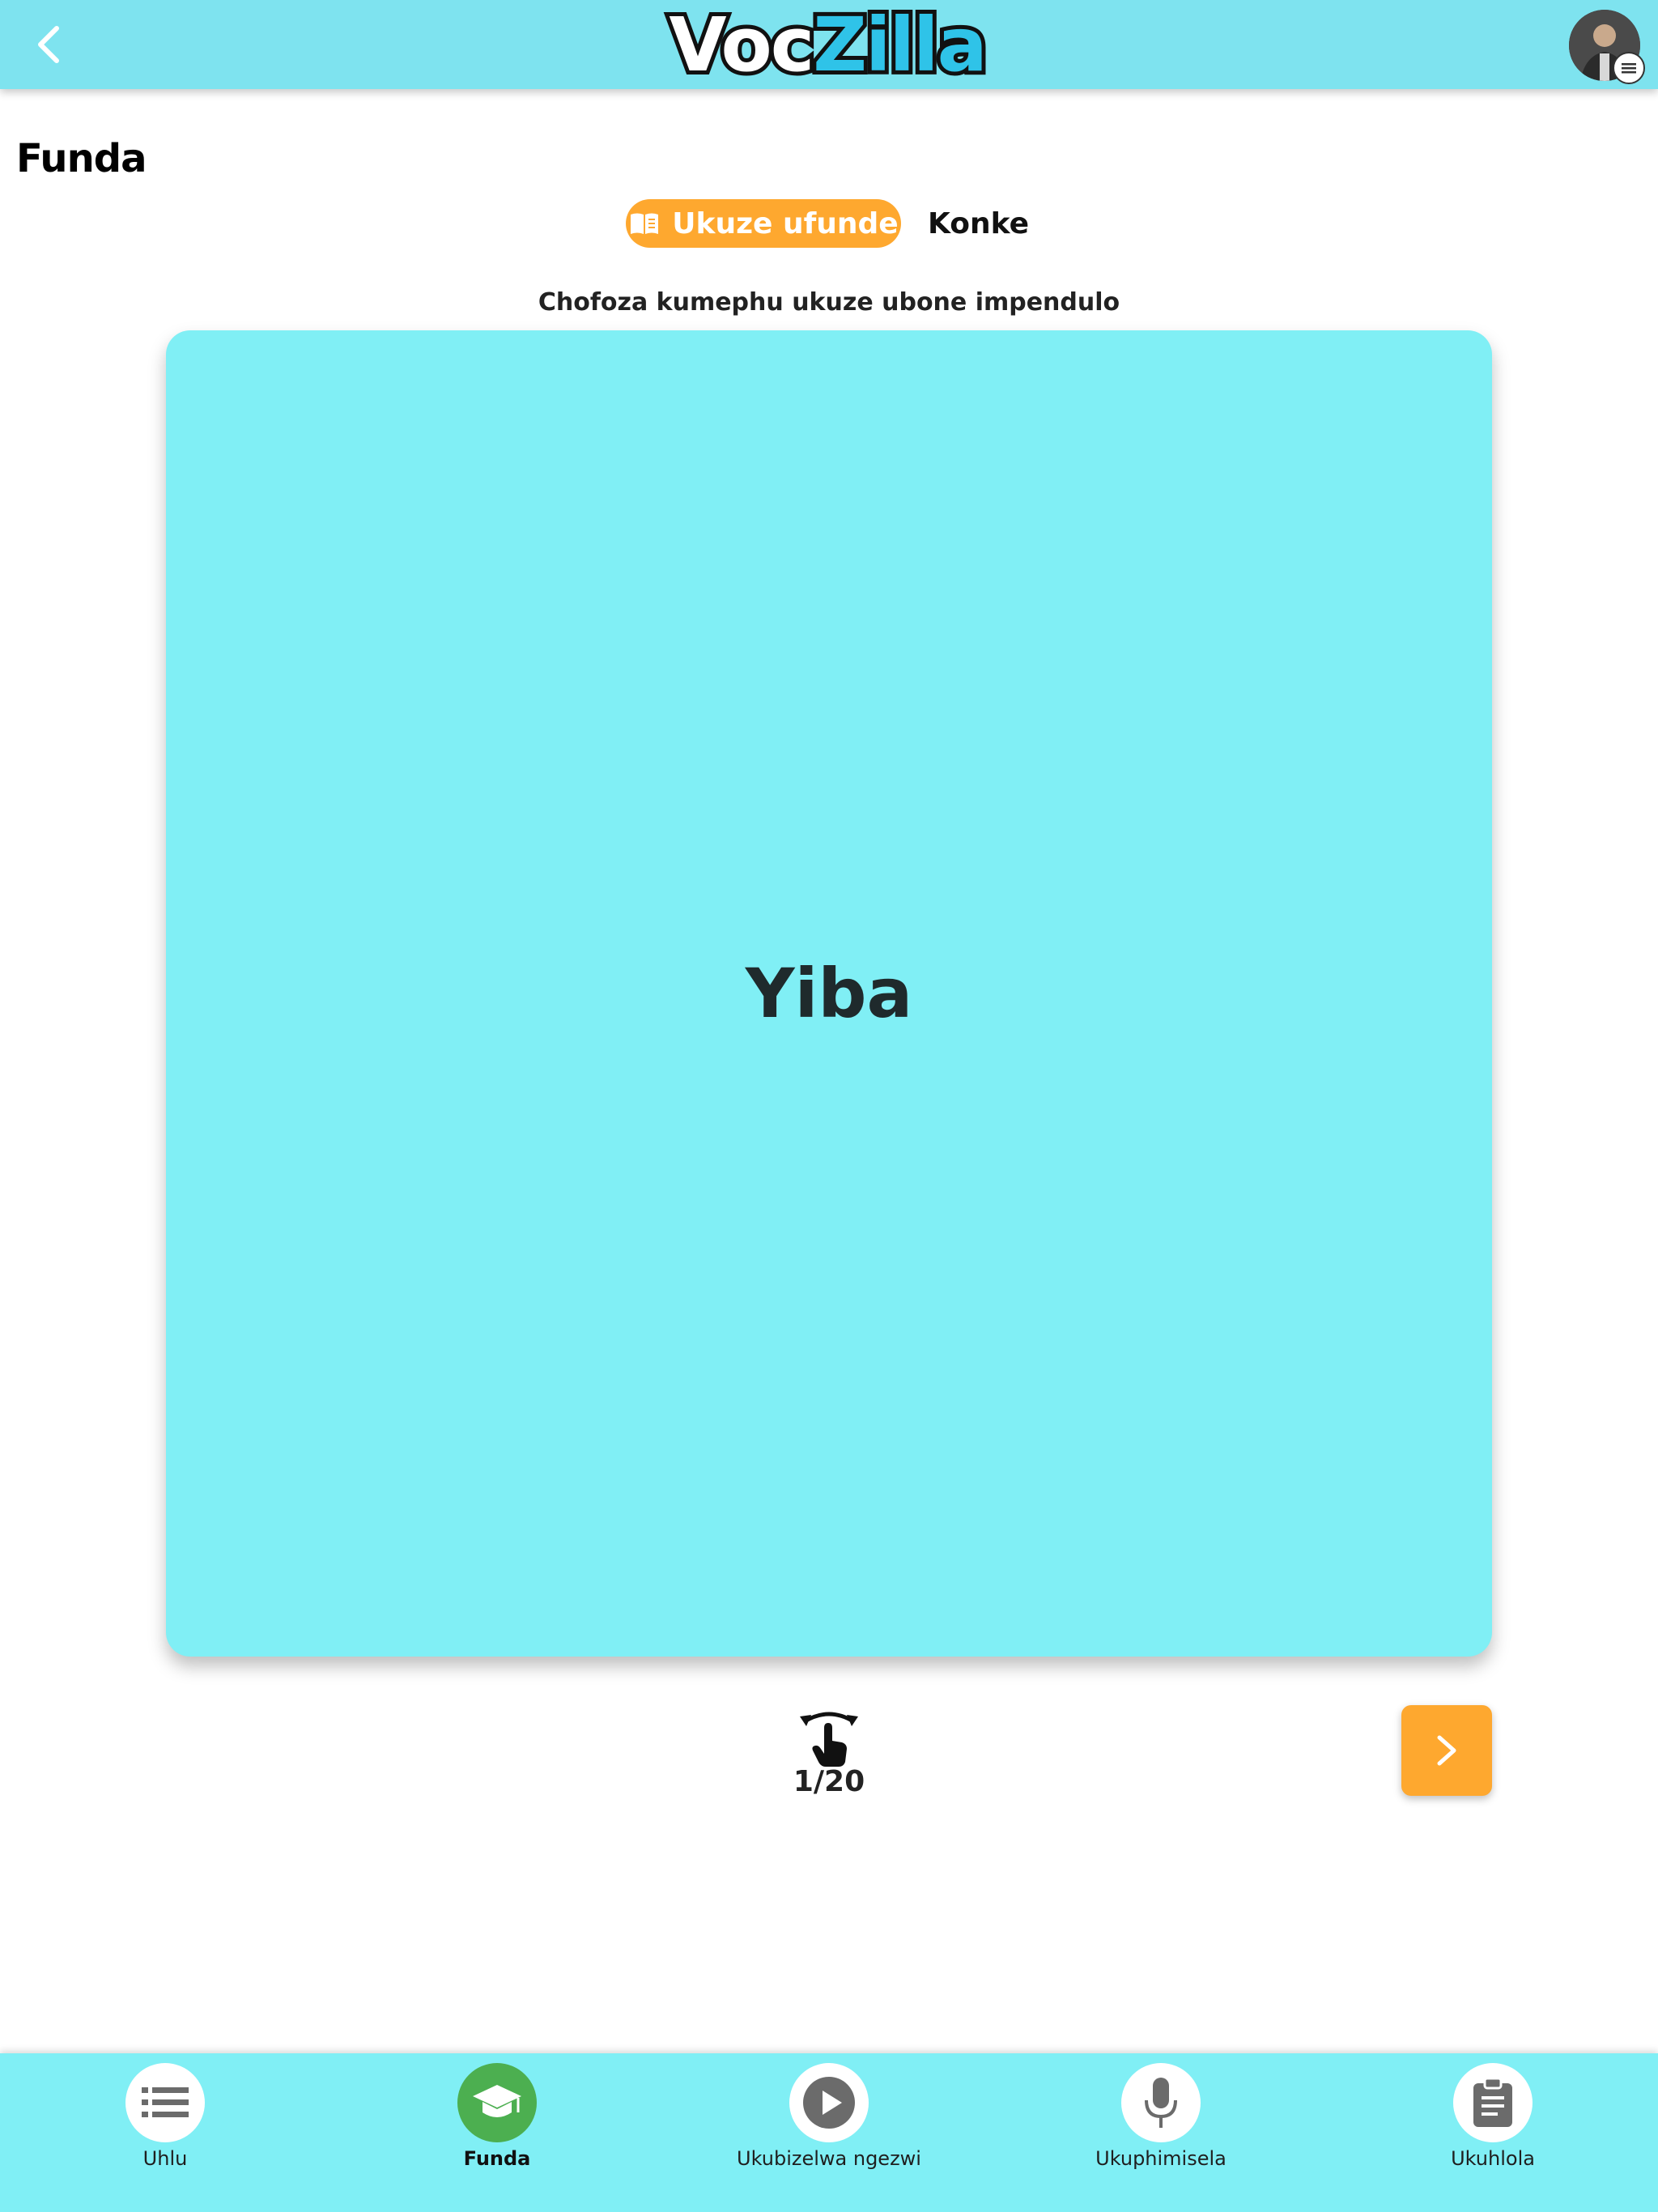 The height and width of the screenshot is (2212, 1658). Describe the element at coordinates (741, 45) in the screenshot. I see `logo-part-voc: Voc` at that location.